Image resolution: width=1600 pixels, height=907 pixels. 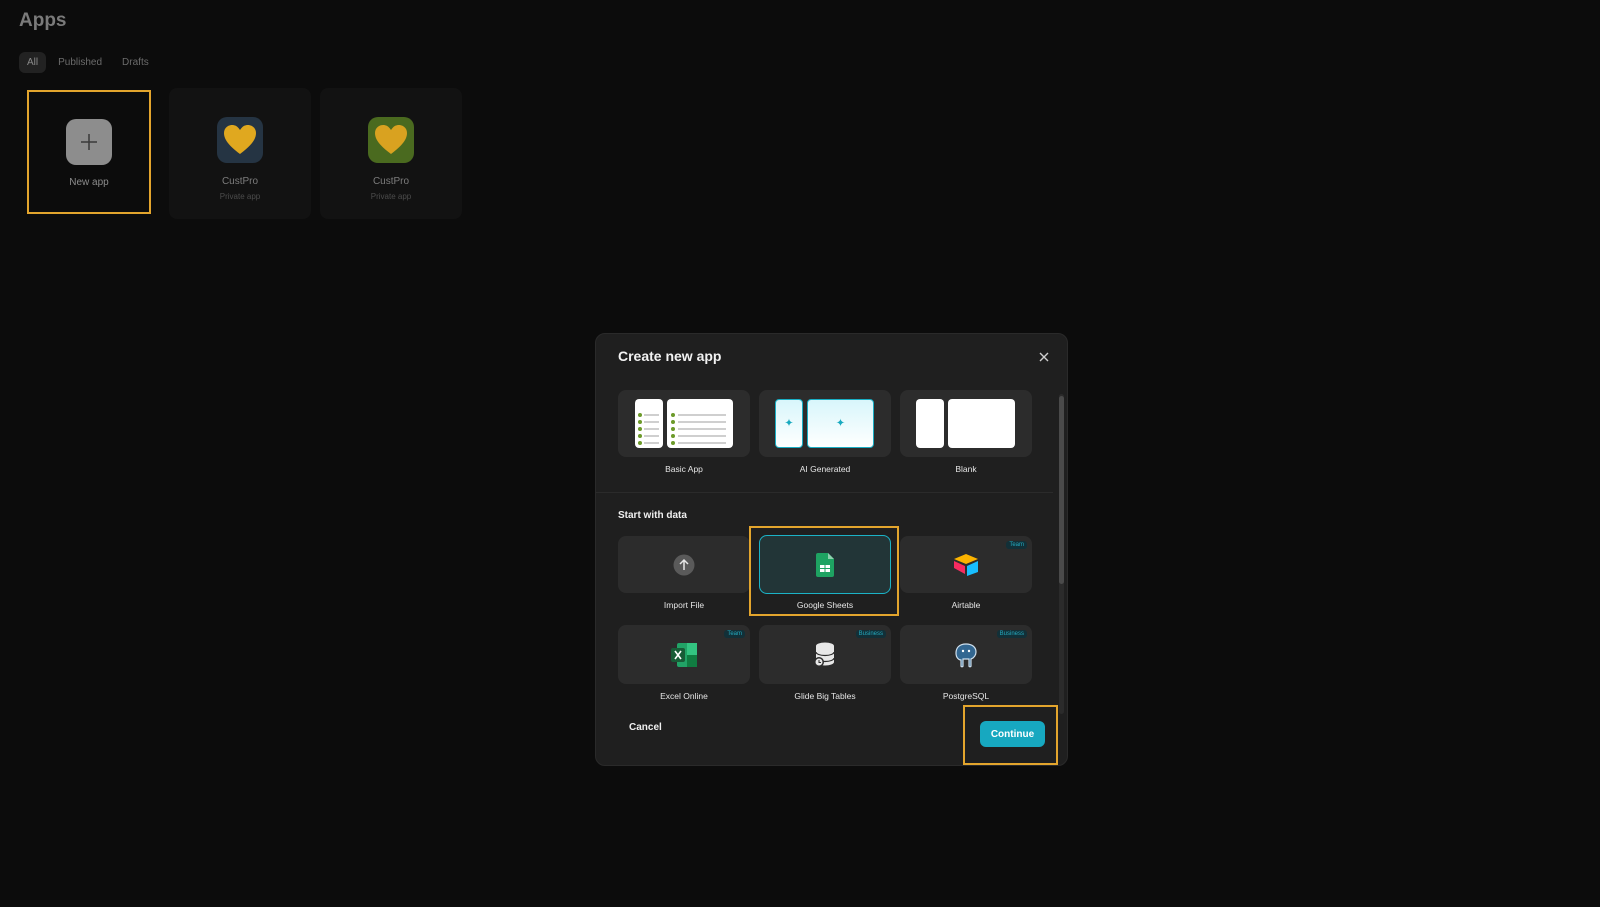 I want to click on continue-button: Continue, so click(x=1012, y=734).